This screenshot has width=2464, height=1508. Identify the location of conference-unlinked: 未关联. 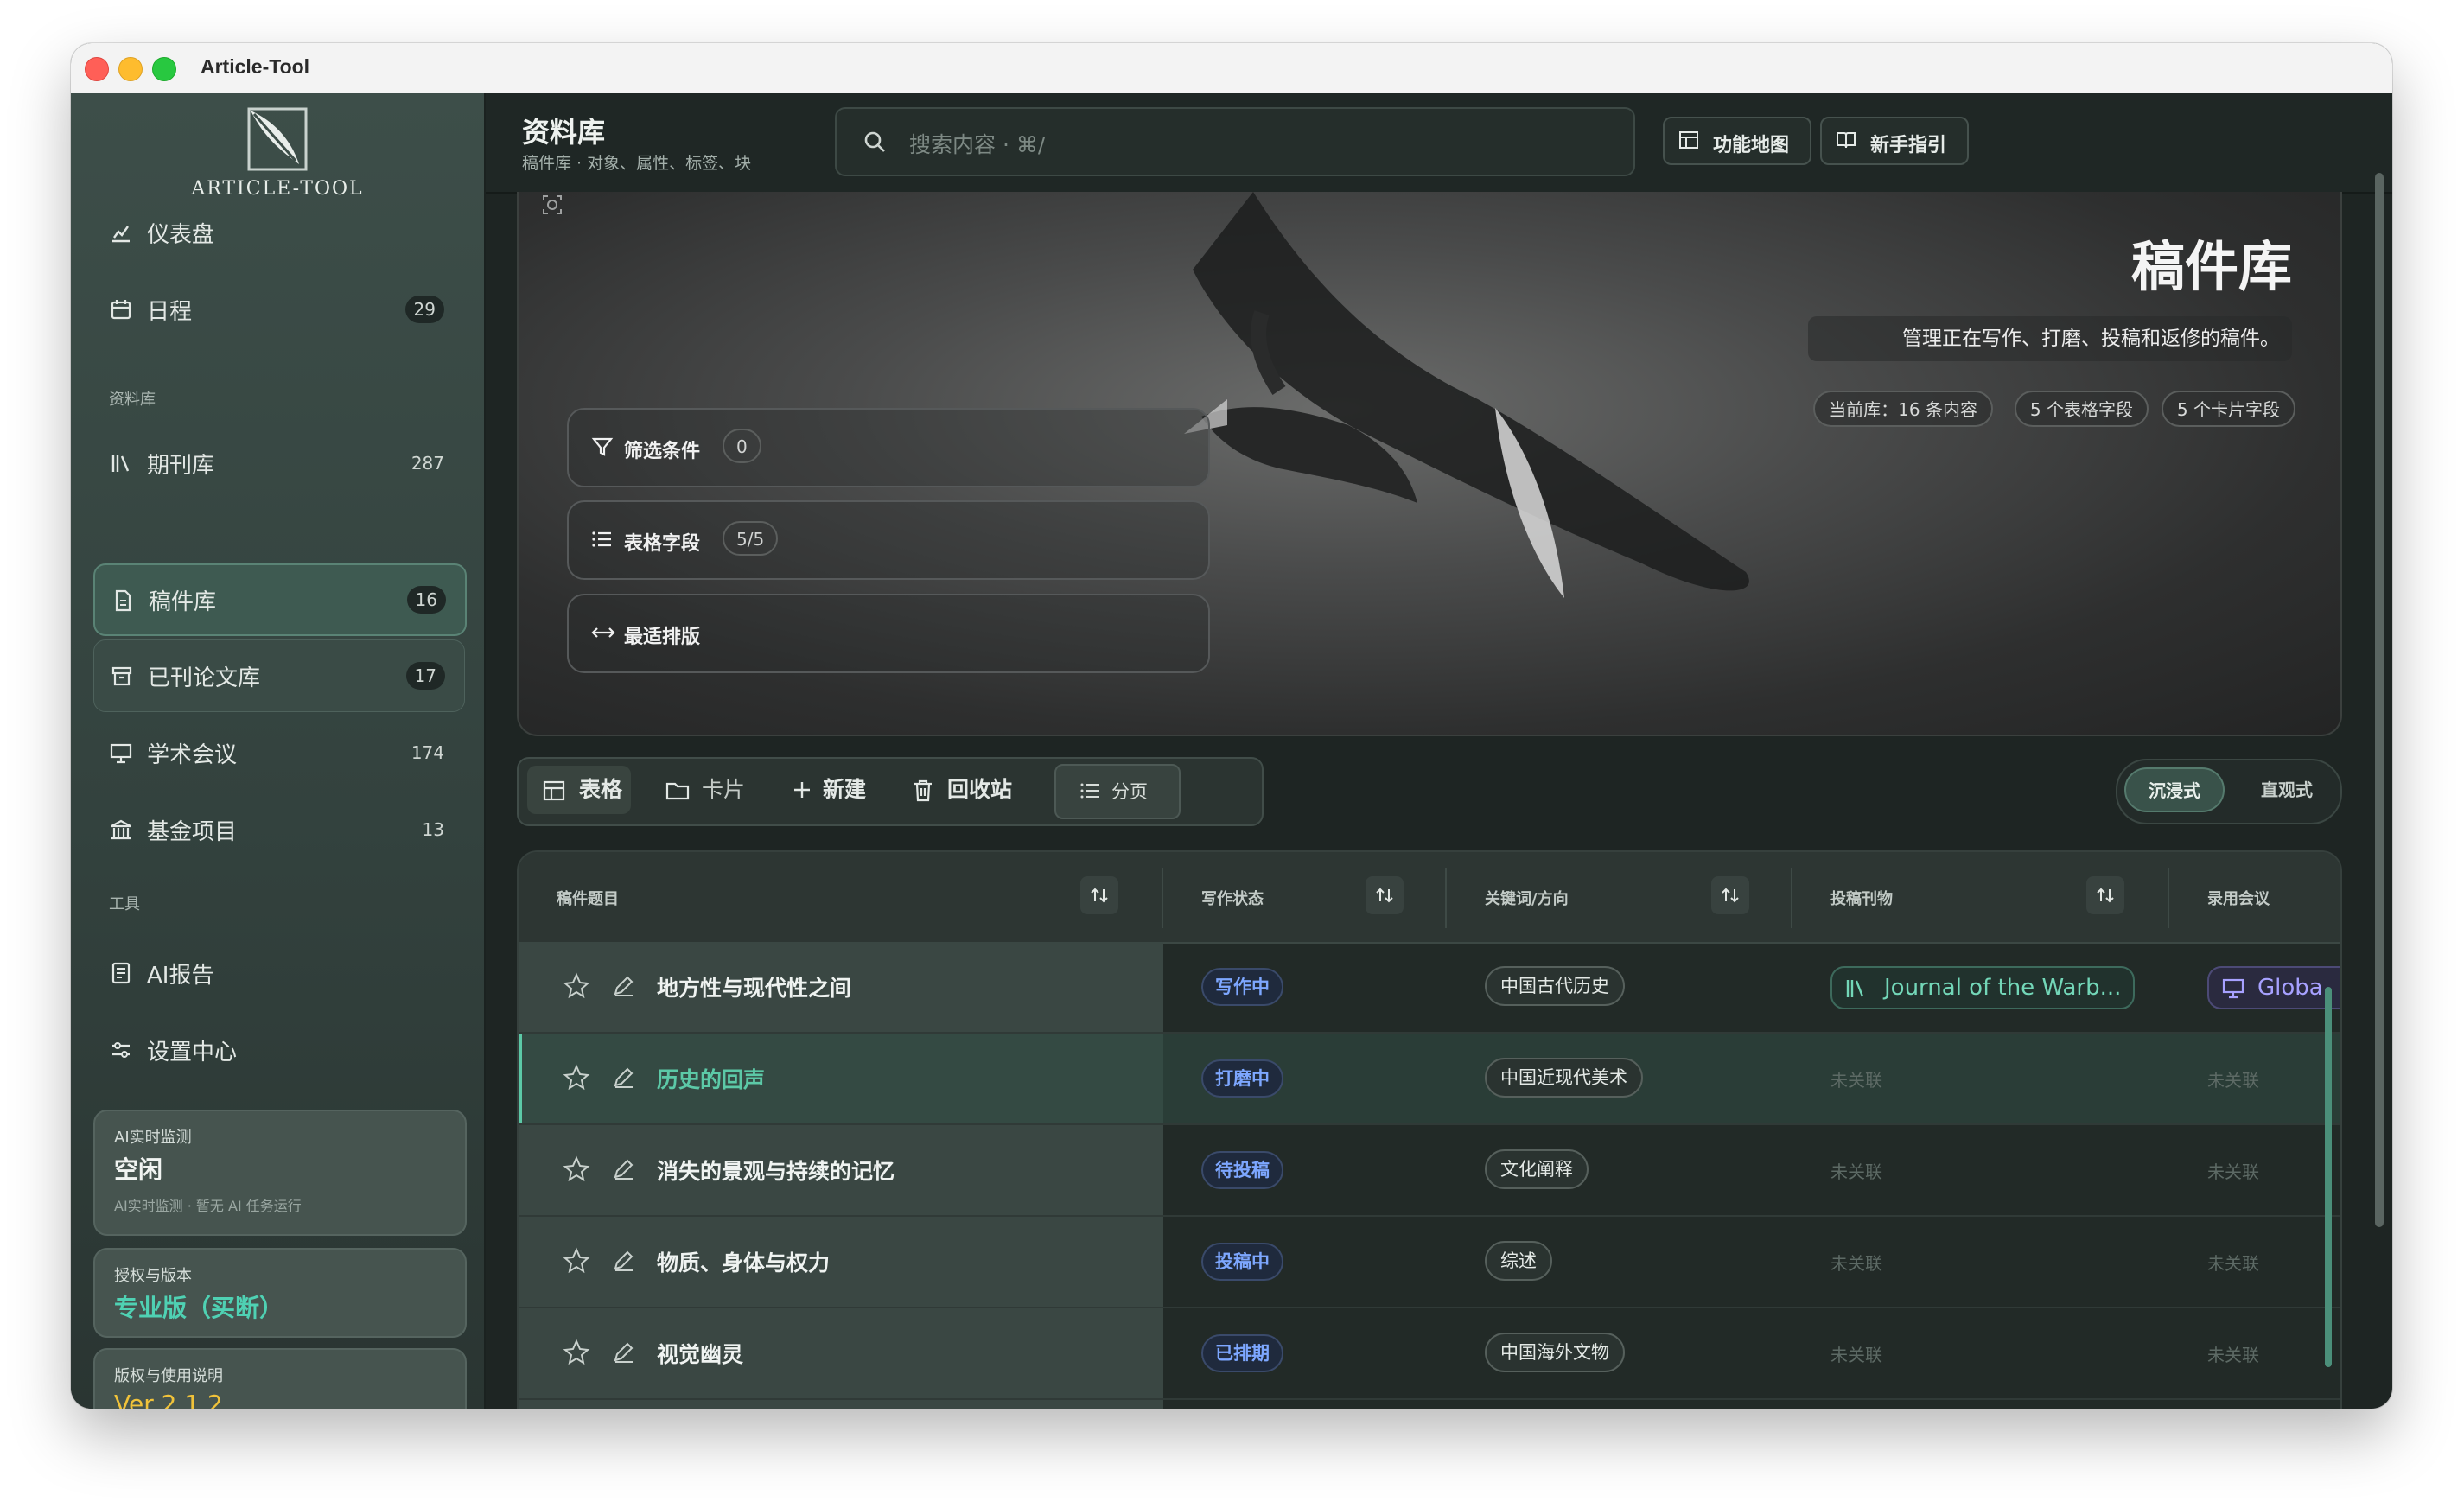
(2233, 1171).